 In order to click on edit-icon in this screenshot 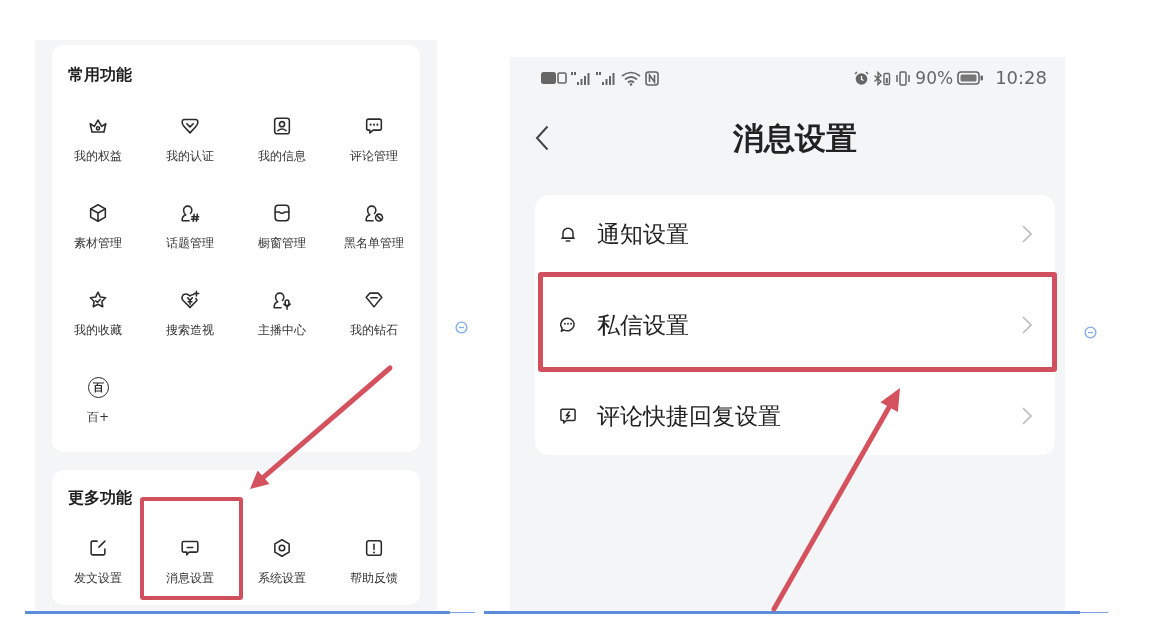, I will do `click(98, 548)`.